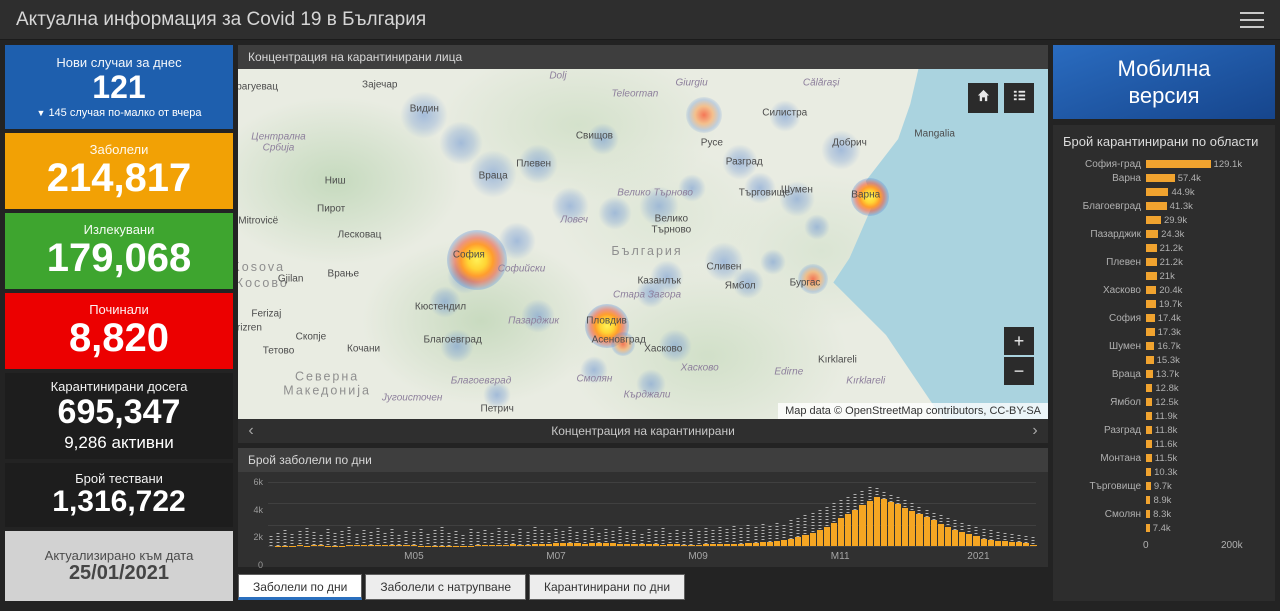  What do you see at coordinates (445, 587) in the screenshot?
I see `tab-cumulative-cases: Заболели с натрупване` at bounding box center [445, 587].